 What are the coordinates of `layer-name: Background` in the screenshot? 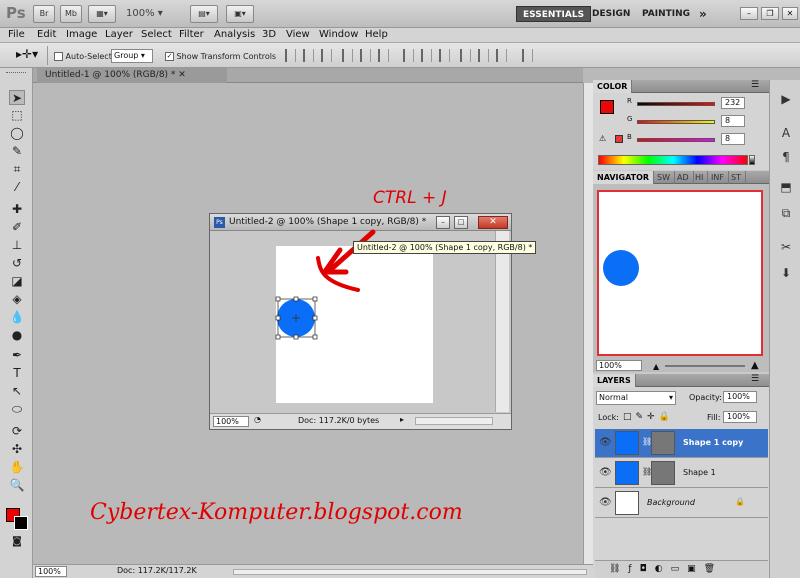 It's located at (671, 502).